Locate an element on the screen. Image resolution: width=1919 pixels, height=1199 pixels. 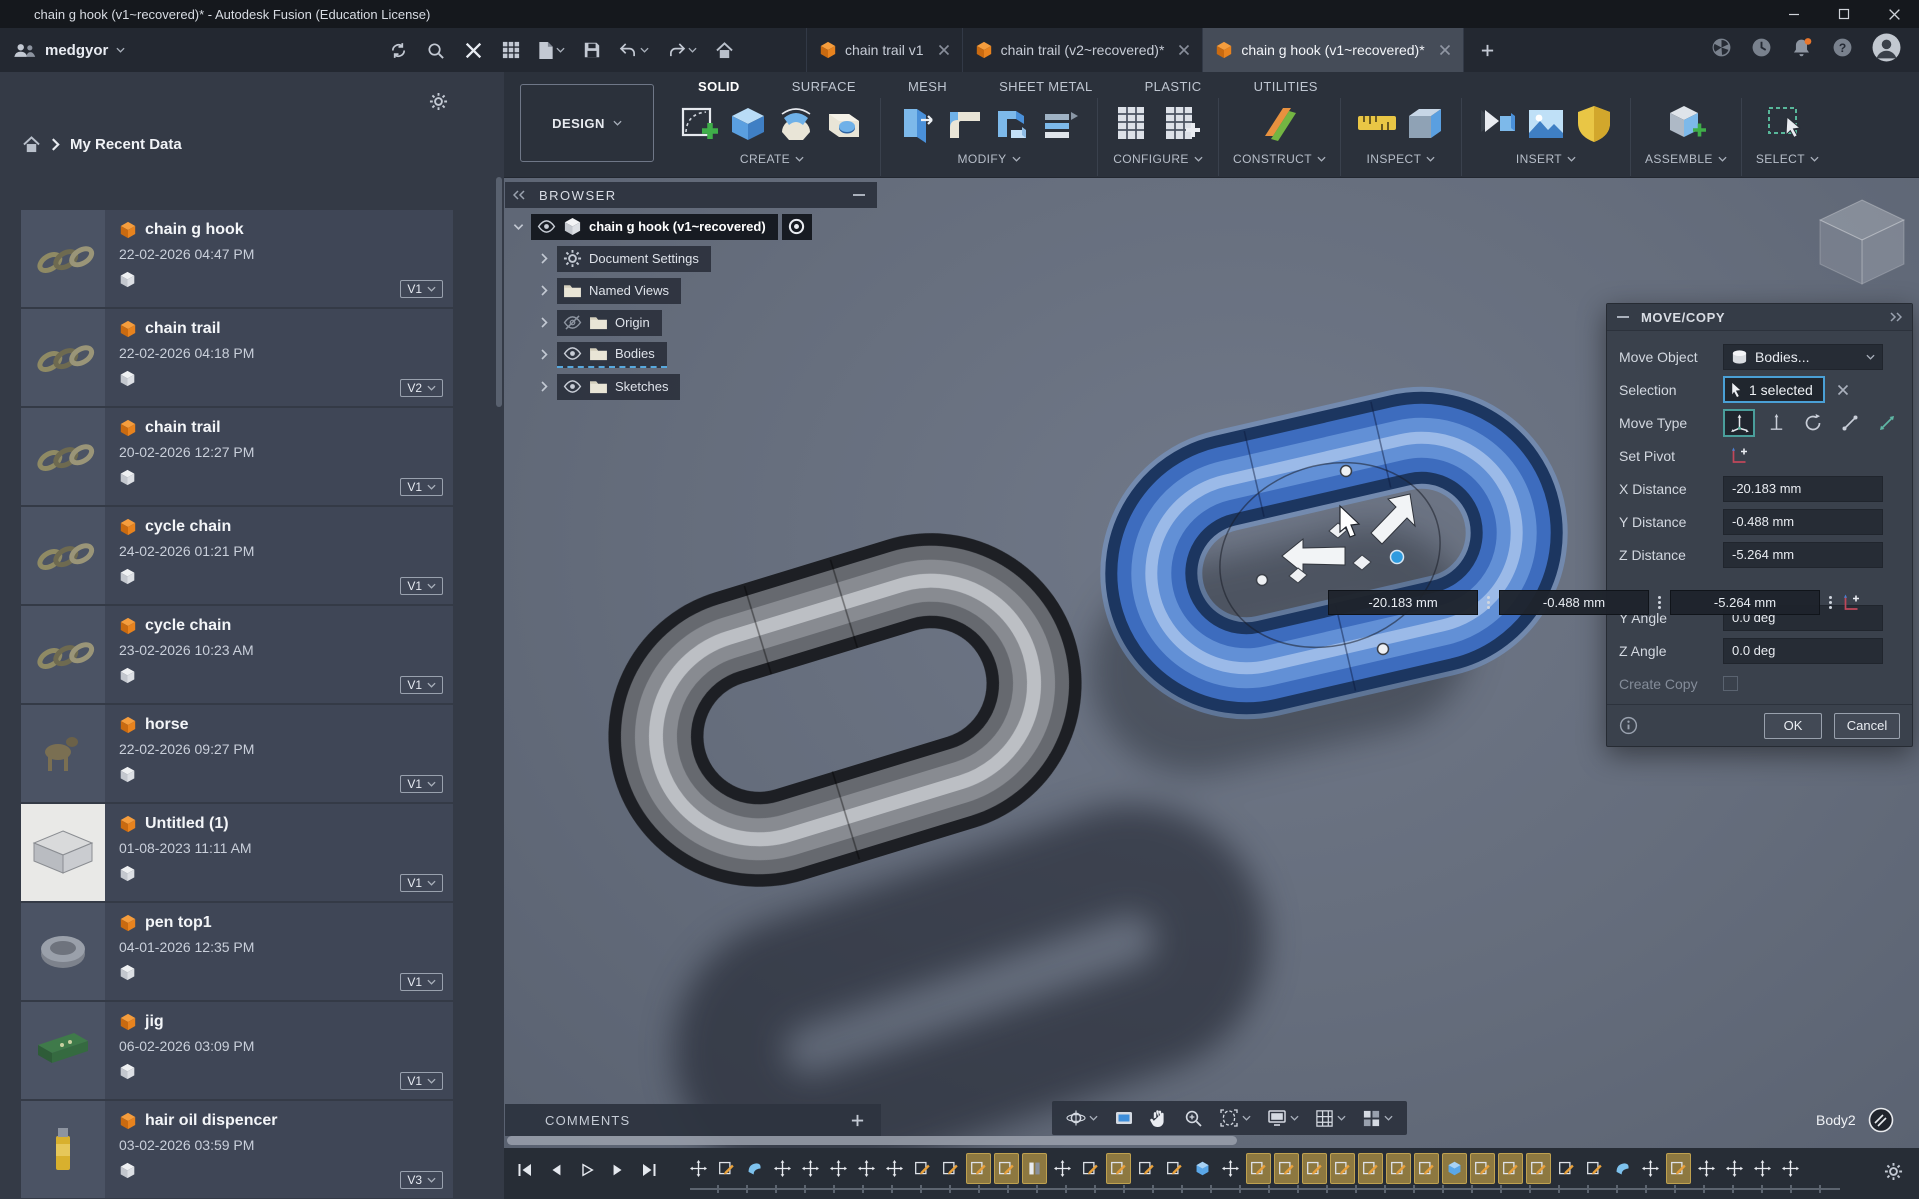
timeline-feature-24-warning is located at coordinates (1342, 1168).